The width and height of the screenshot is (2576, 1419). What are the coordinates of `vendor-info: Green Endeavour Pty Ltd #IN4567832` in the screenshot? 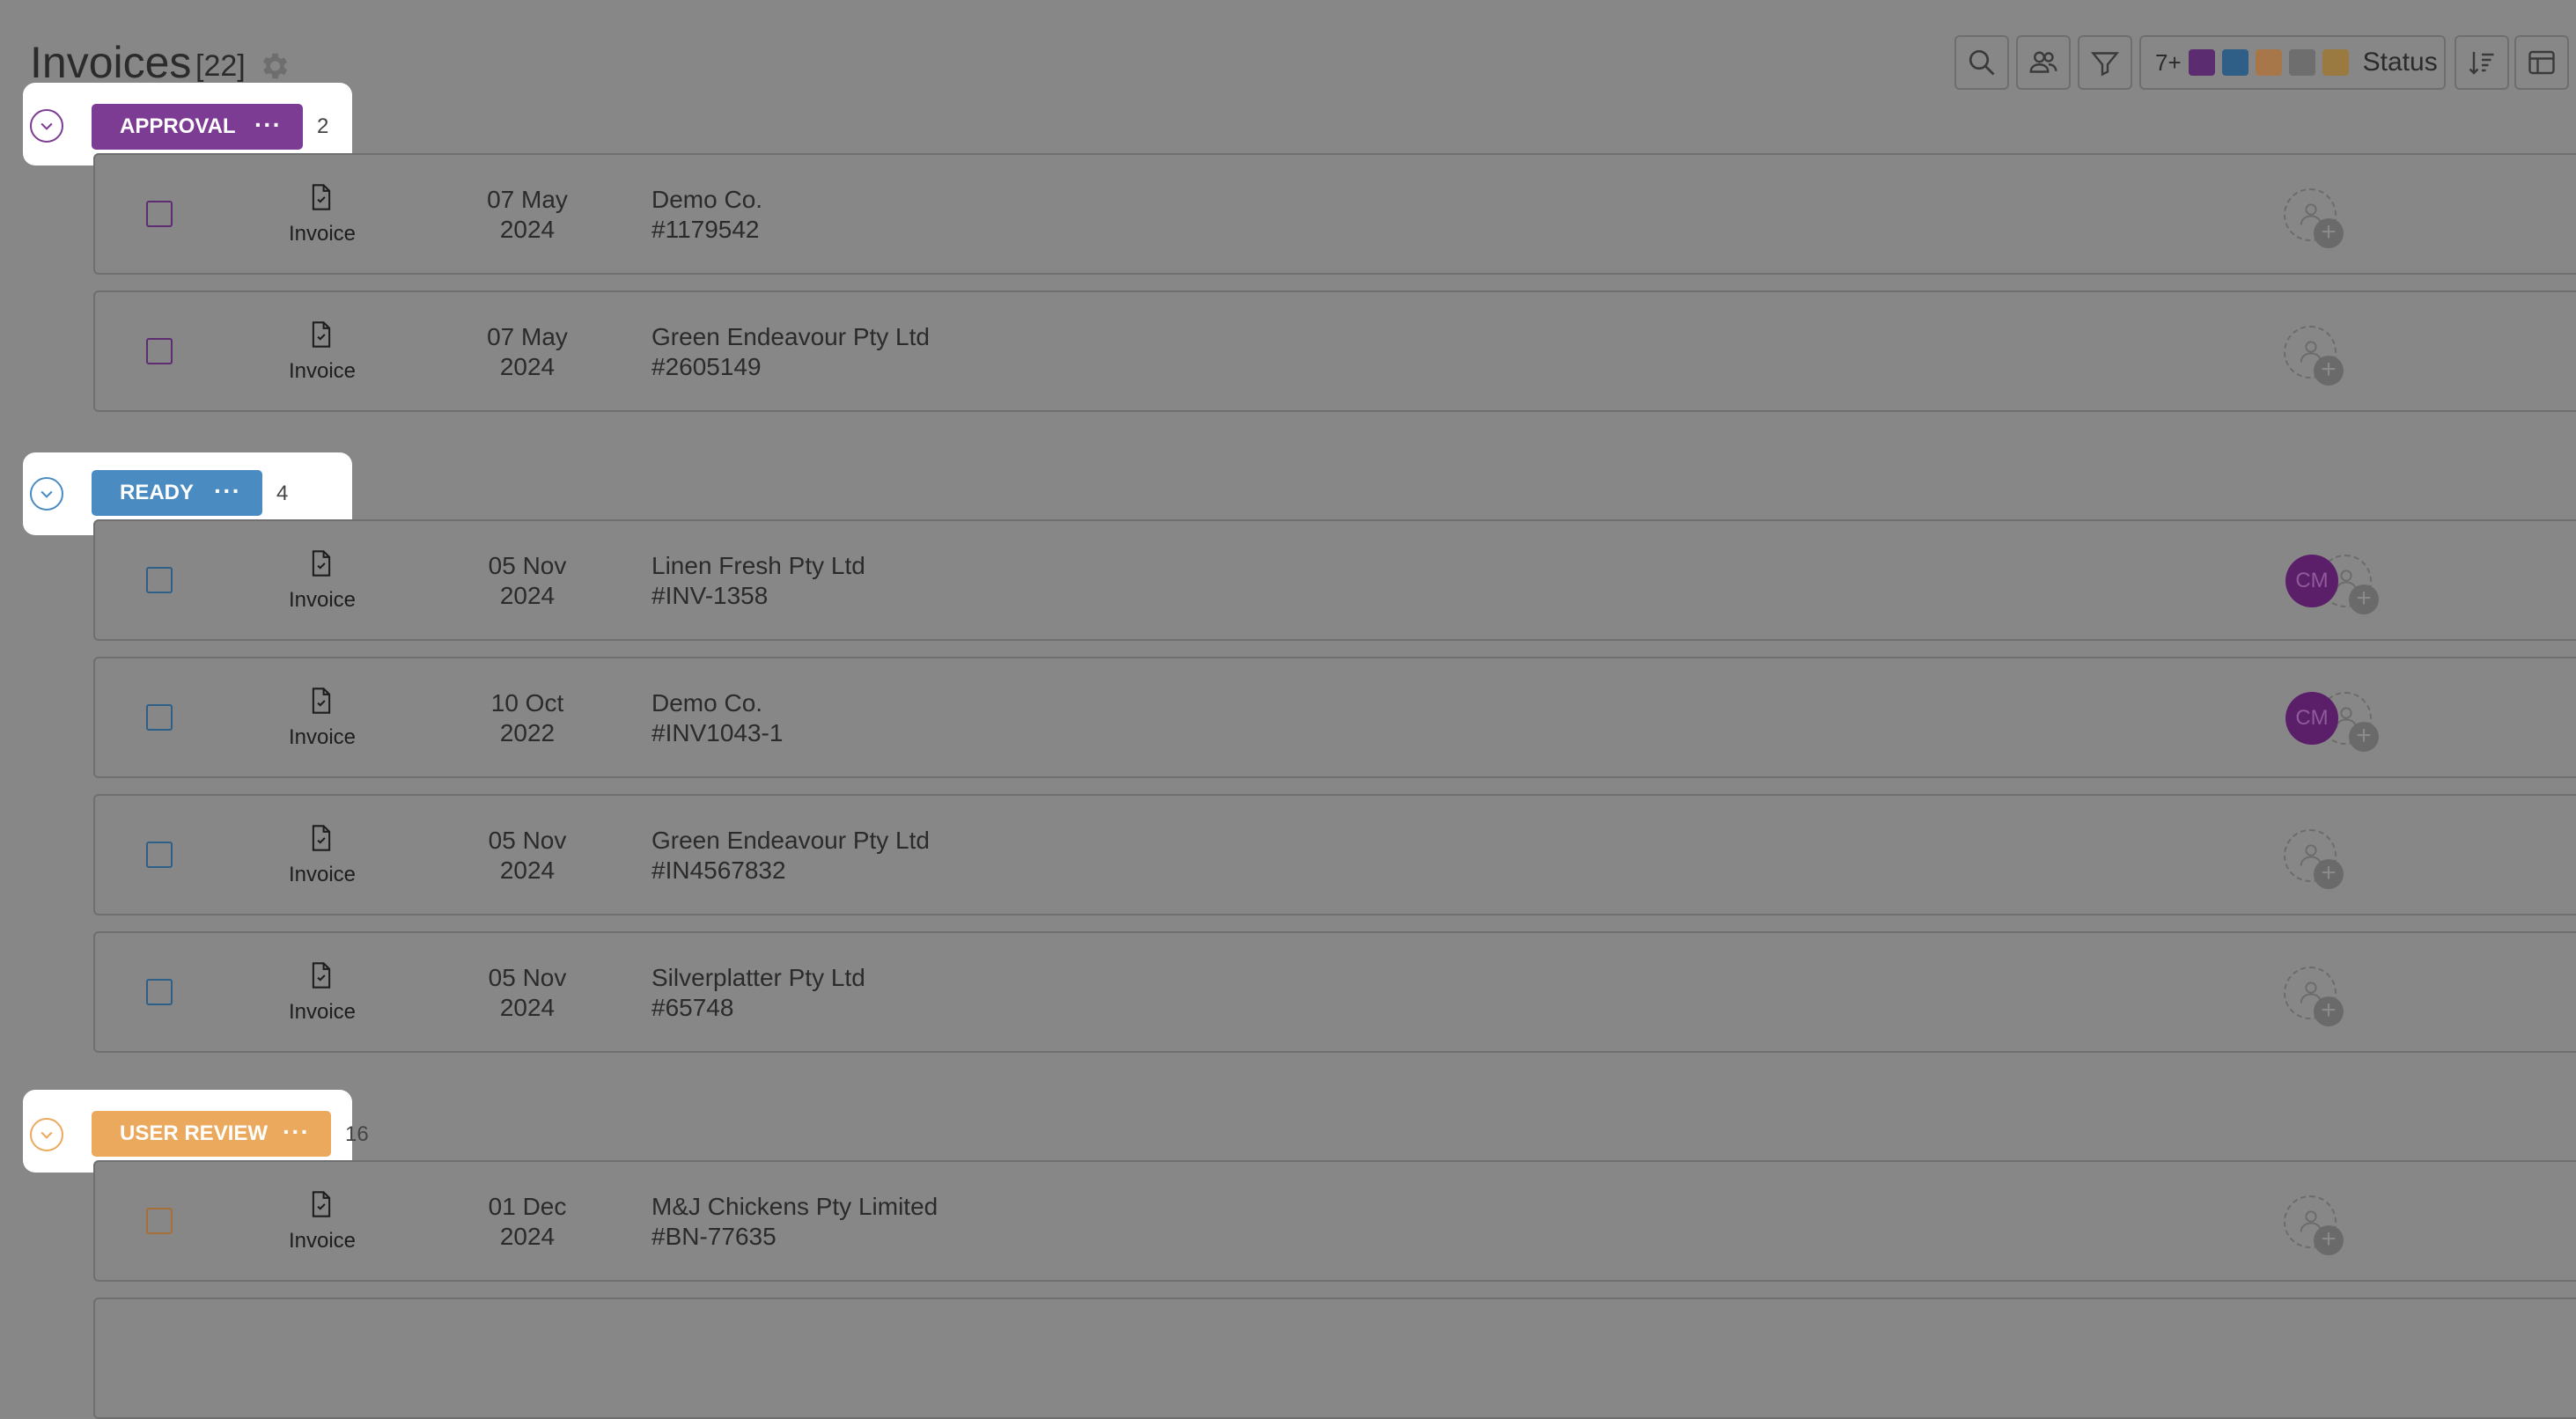 It's located at (791, 856).